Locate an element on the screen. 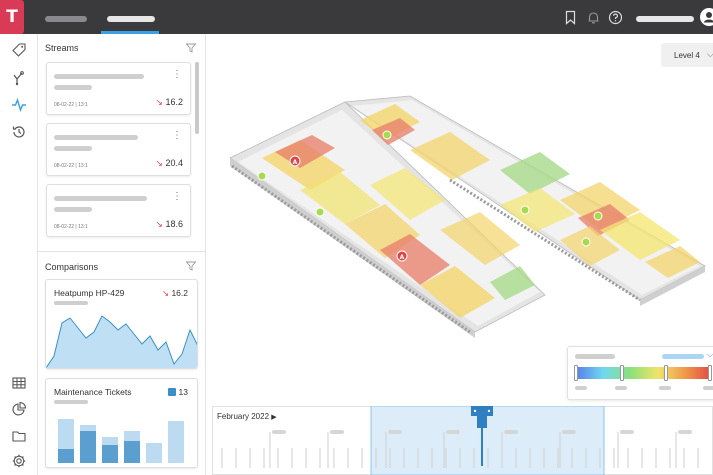  settings-icon is located at coordinates (19, 461).